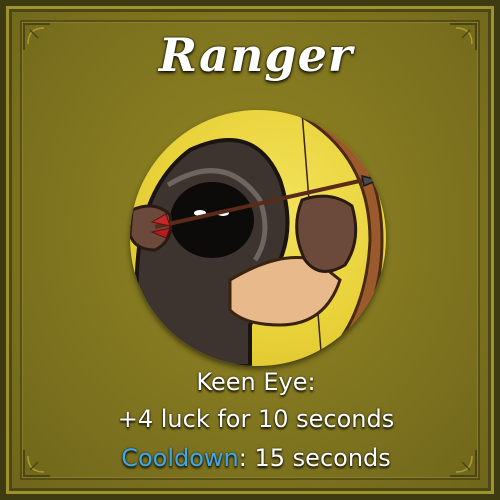 The height and width of the screenshot is (500, 500). I want to click on cooldown-line: Cooldown: 15 seconds, so click(253, 458).